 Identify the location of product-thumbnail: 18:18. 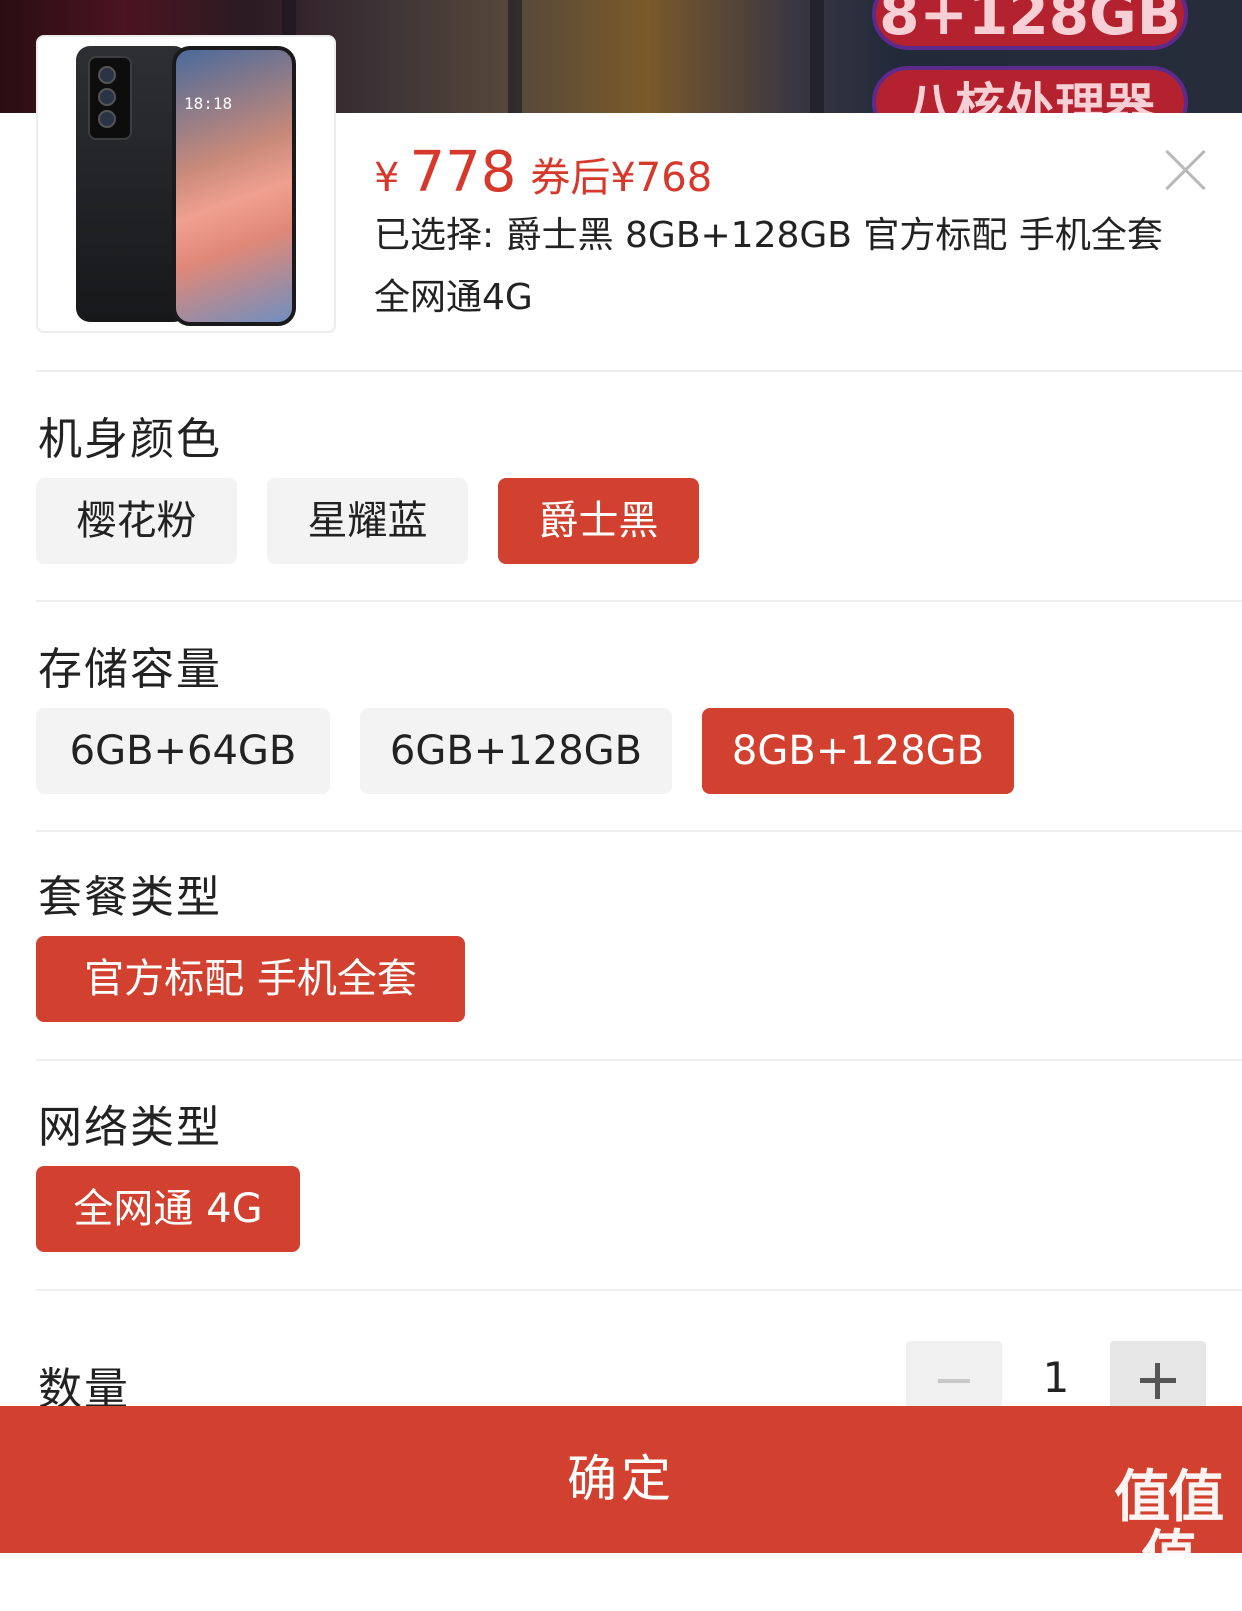
(186, 184).